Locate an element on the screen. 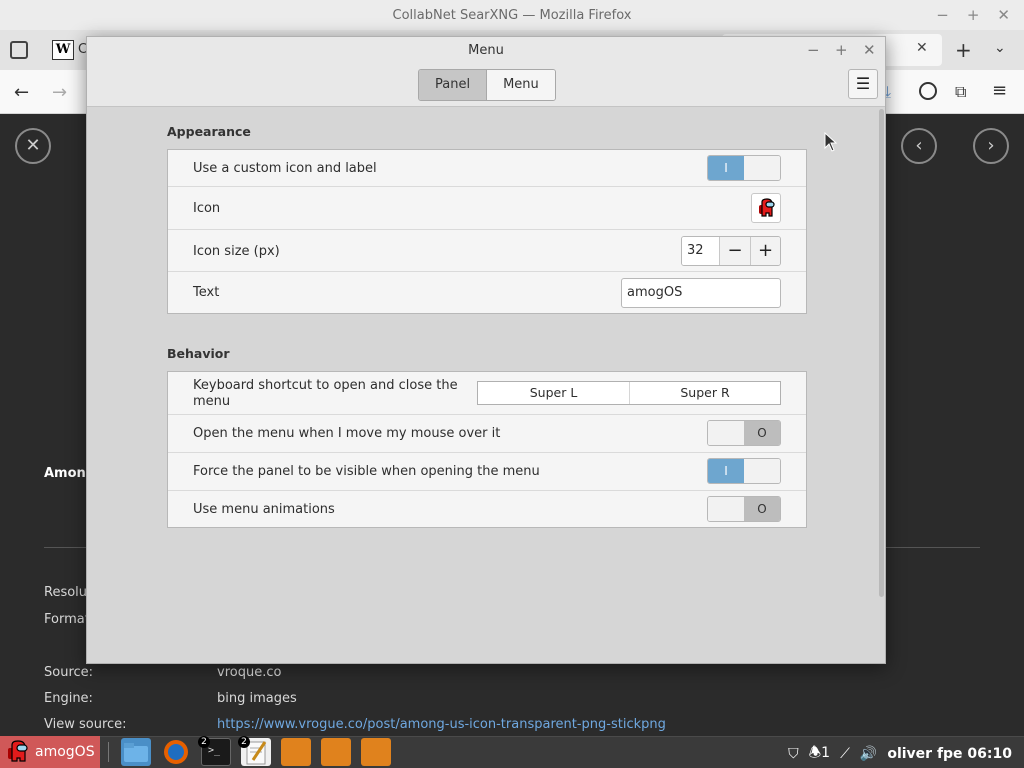 This screenshot has width=1024, height=768. format-label: Format is located at coordinates (67, 619).